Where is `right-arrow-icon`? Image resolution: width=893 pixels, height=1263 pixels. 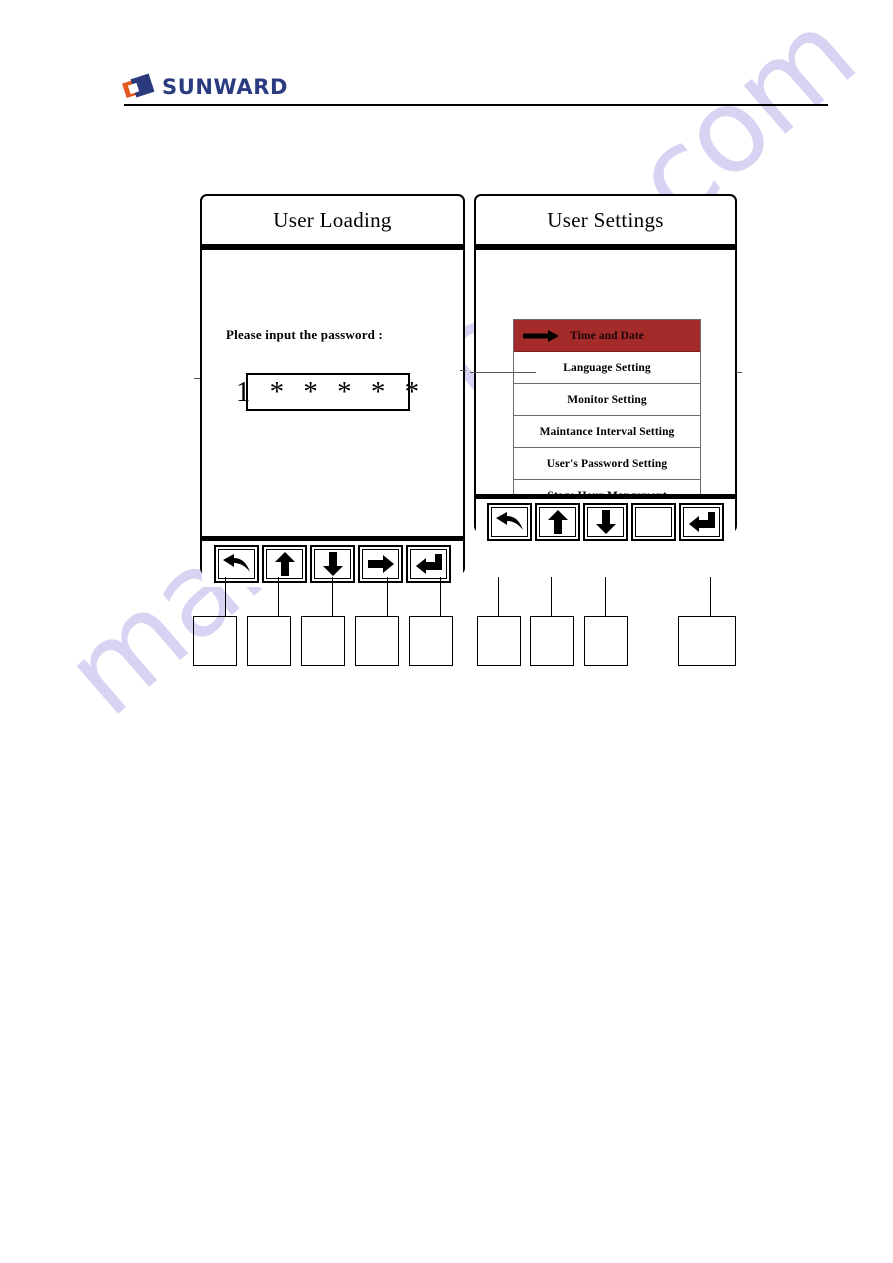 right-arrow-icon is located at coordinates (381, 564).